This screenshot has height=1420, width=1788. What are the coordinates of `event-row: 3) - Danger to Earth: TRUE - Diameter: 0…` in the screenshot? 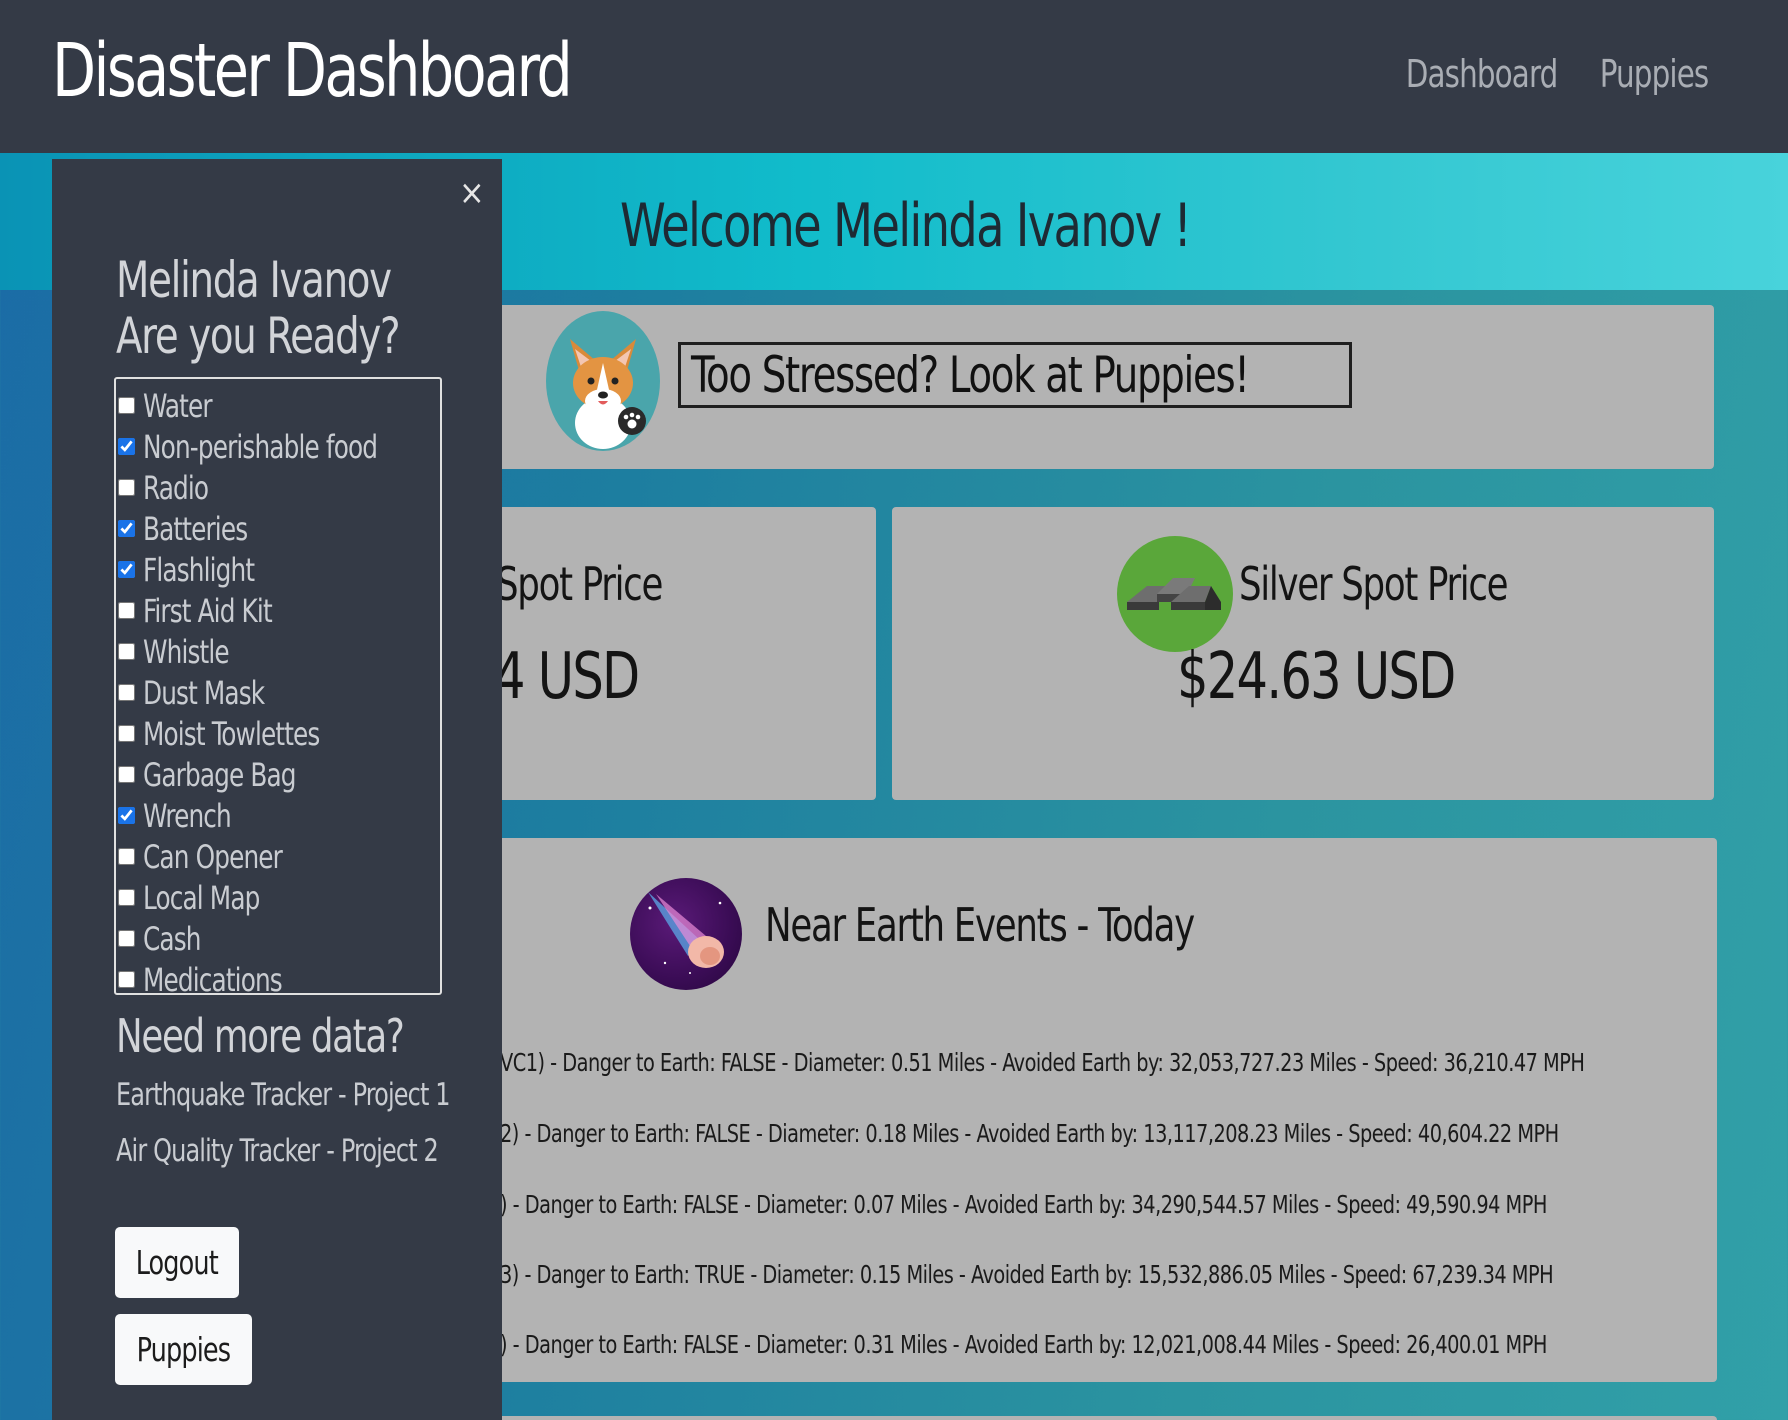 It's located at (1112, 1274).